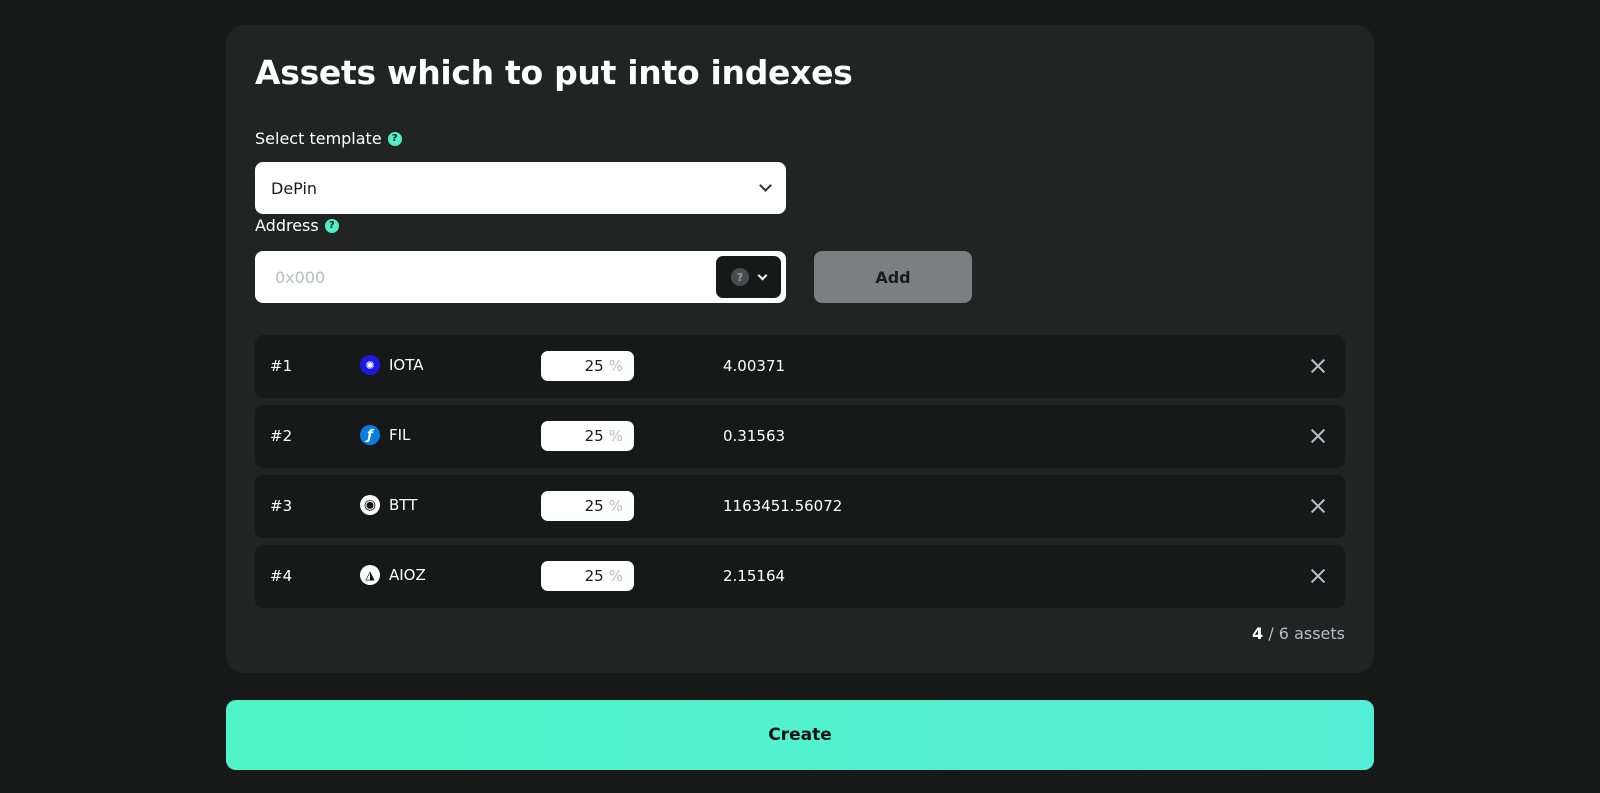 Image resolution: width=1600 pixels, height=793 pixels. I want to click on asset-symbol: BTT, so click(403, 505).